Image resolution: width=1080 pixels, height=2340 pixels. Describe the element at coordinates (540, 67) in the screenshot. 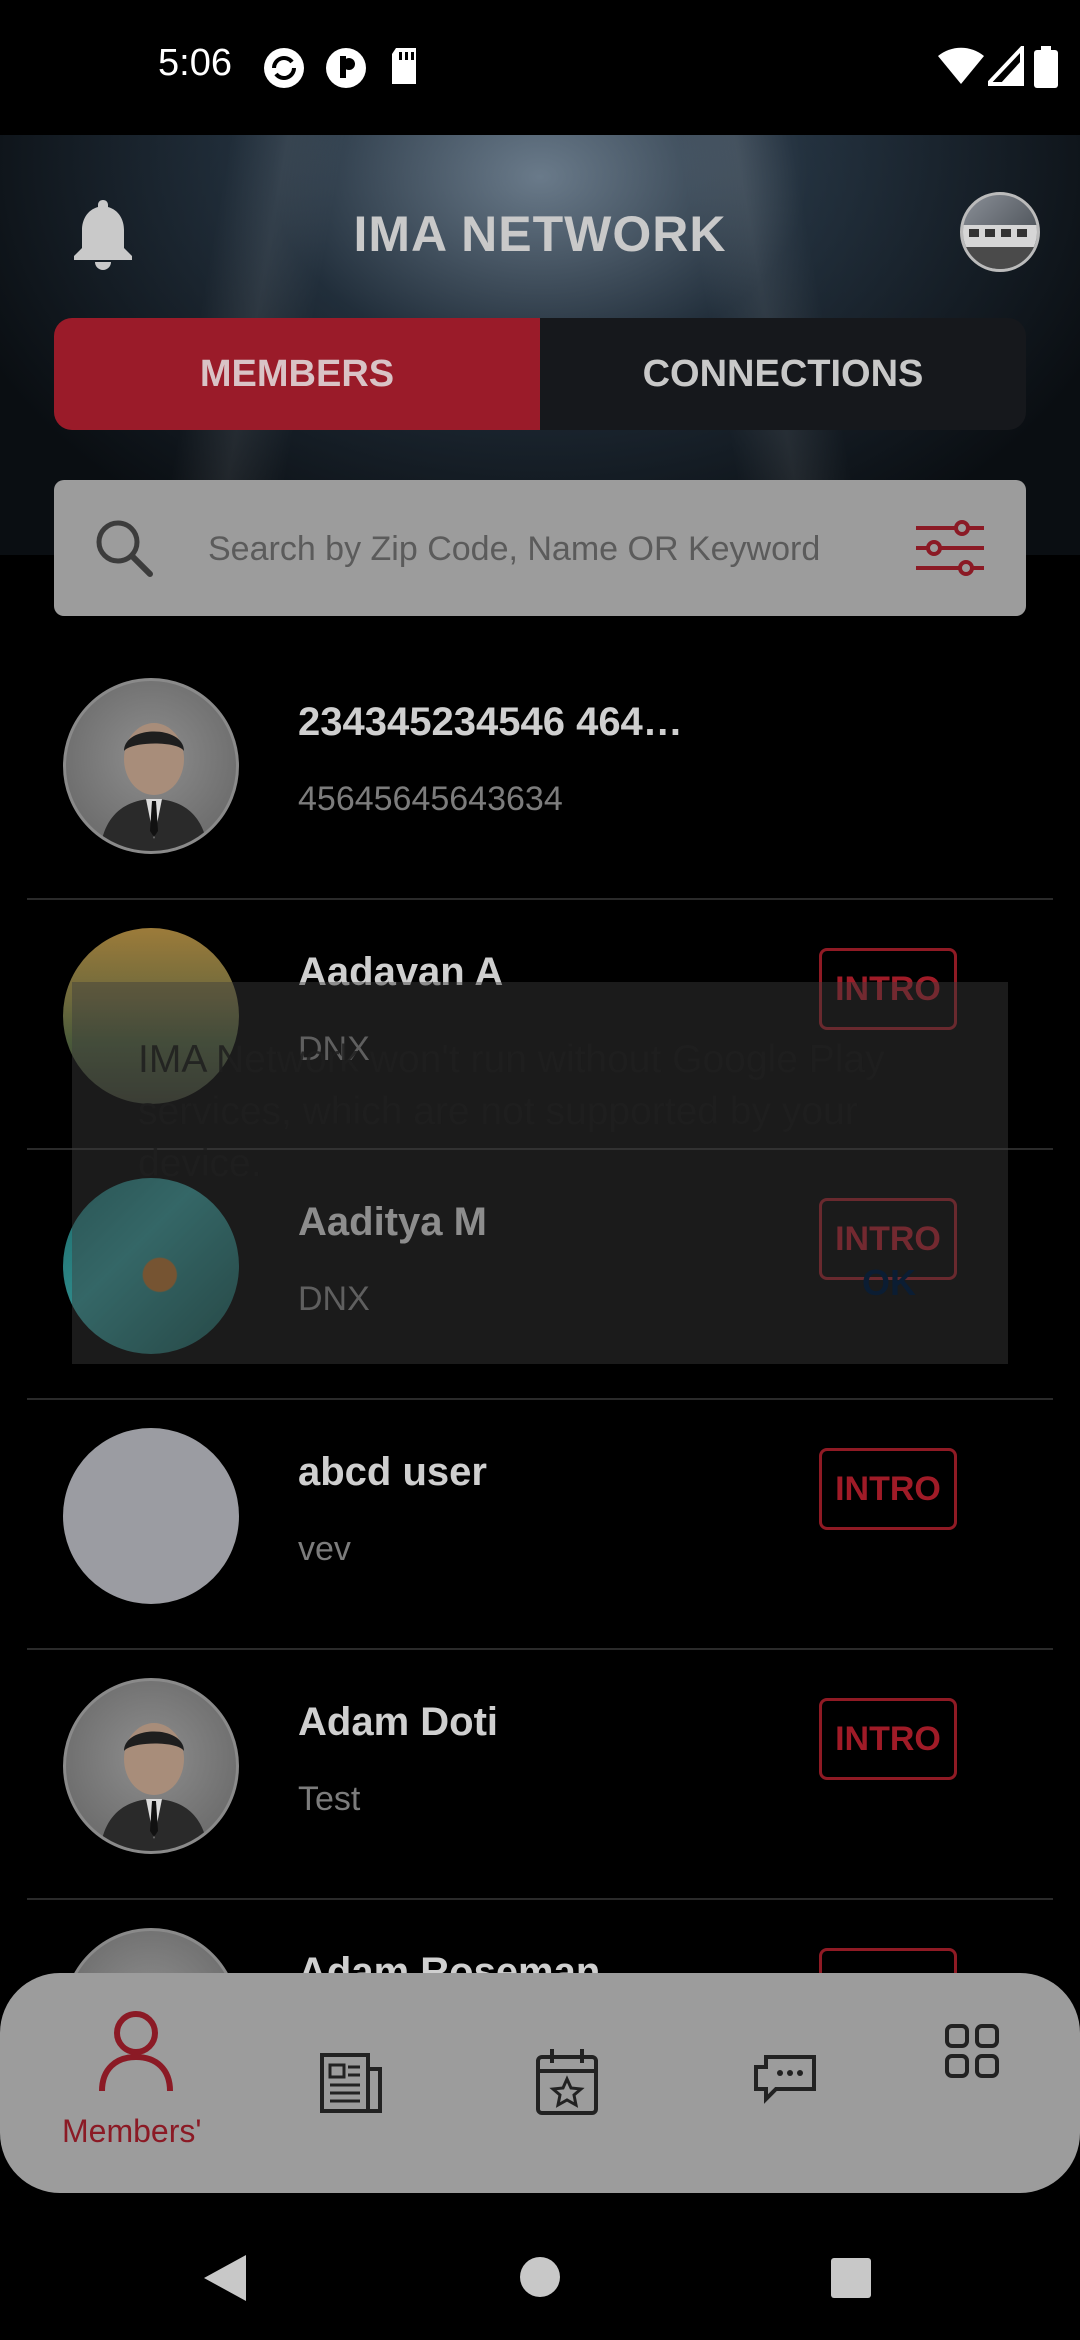

I see `status-bar: 5:06` at that location.